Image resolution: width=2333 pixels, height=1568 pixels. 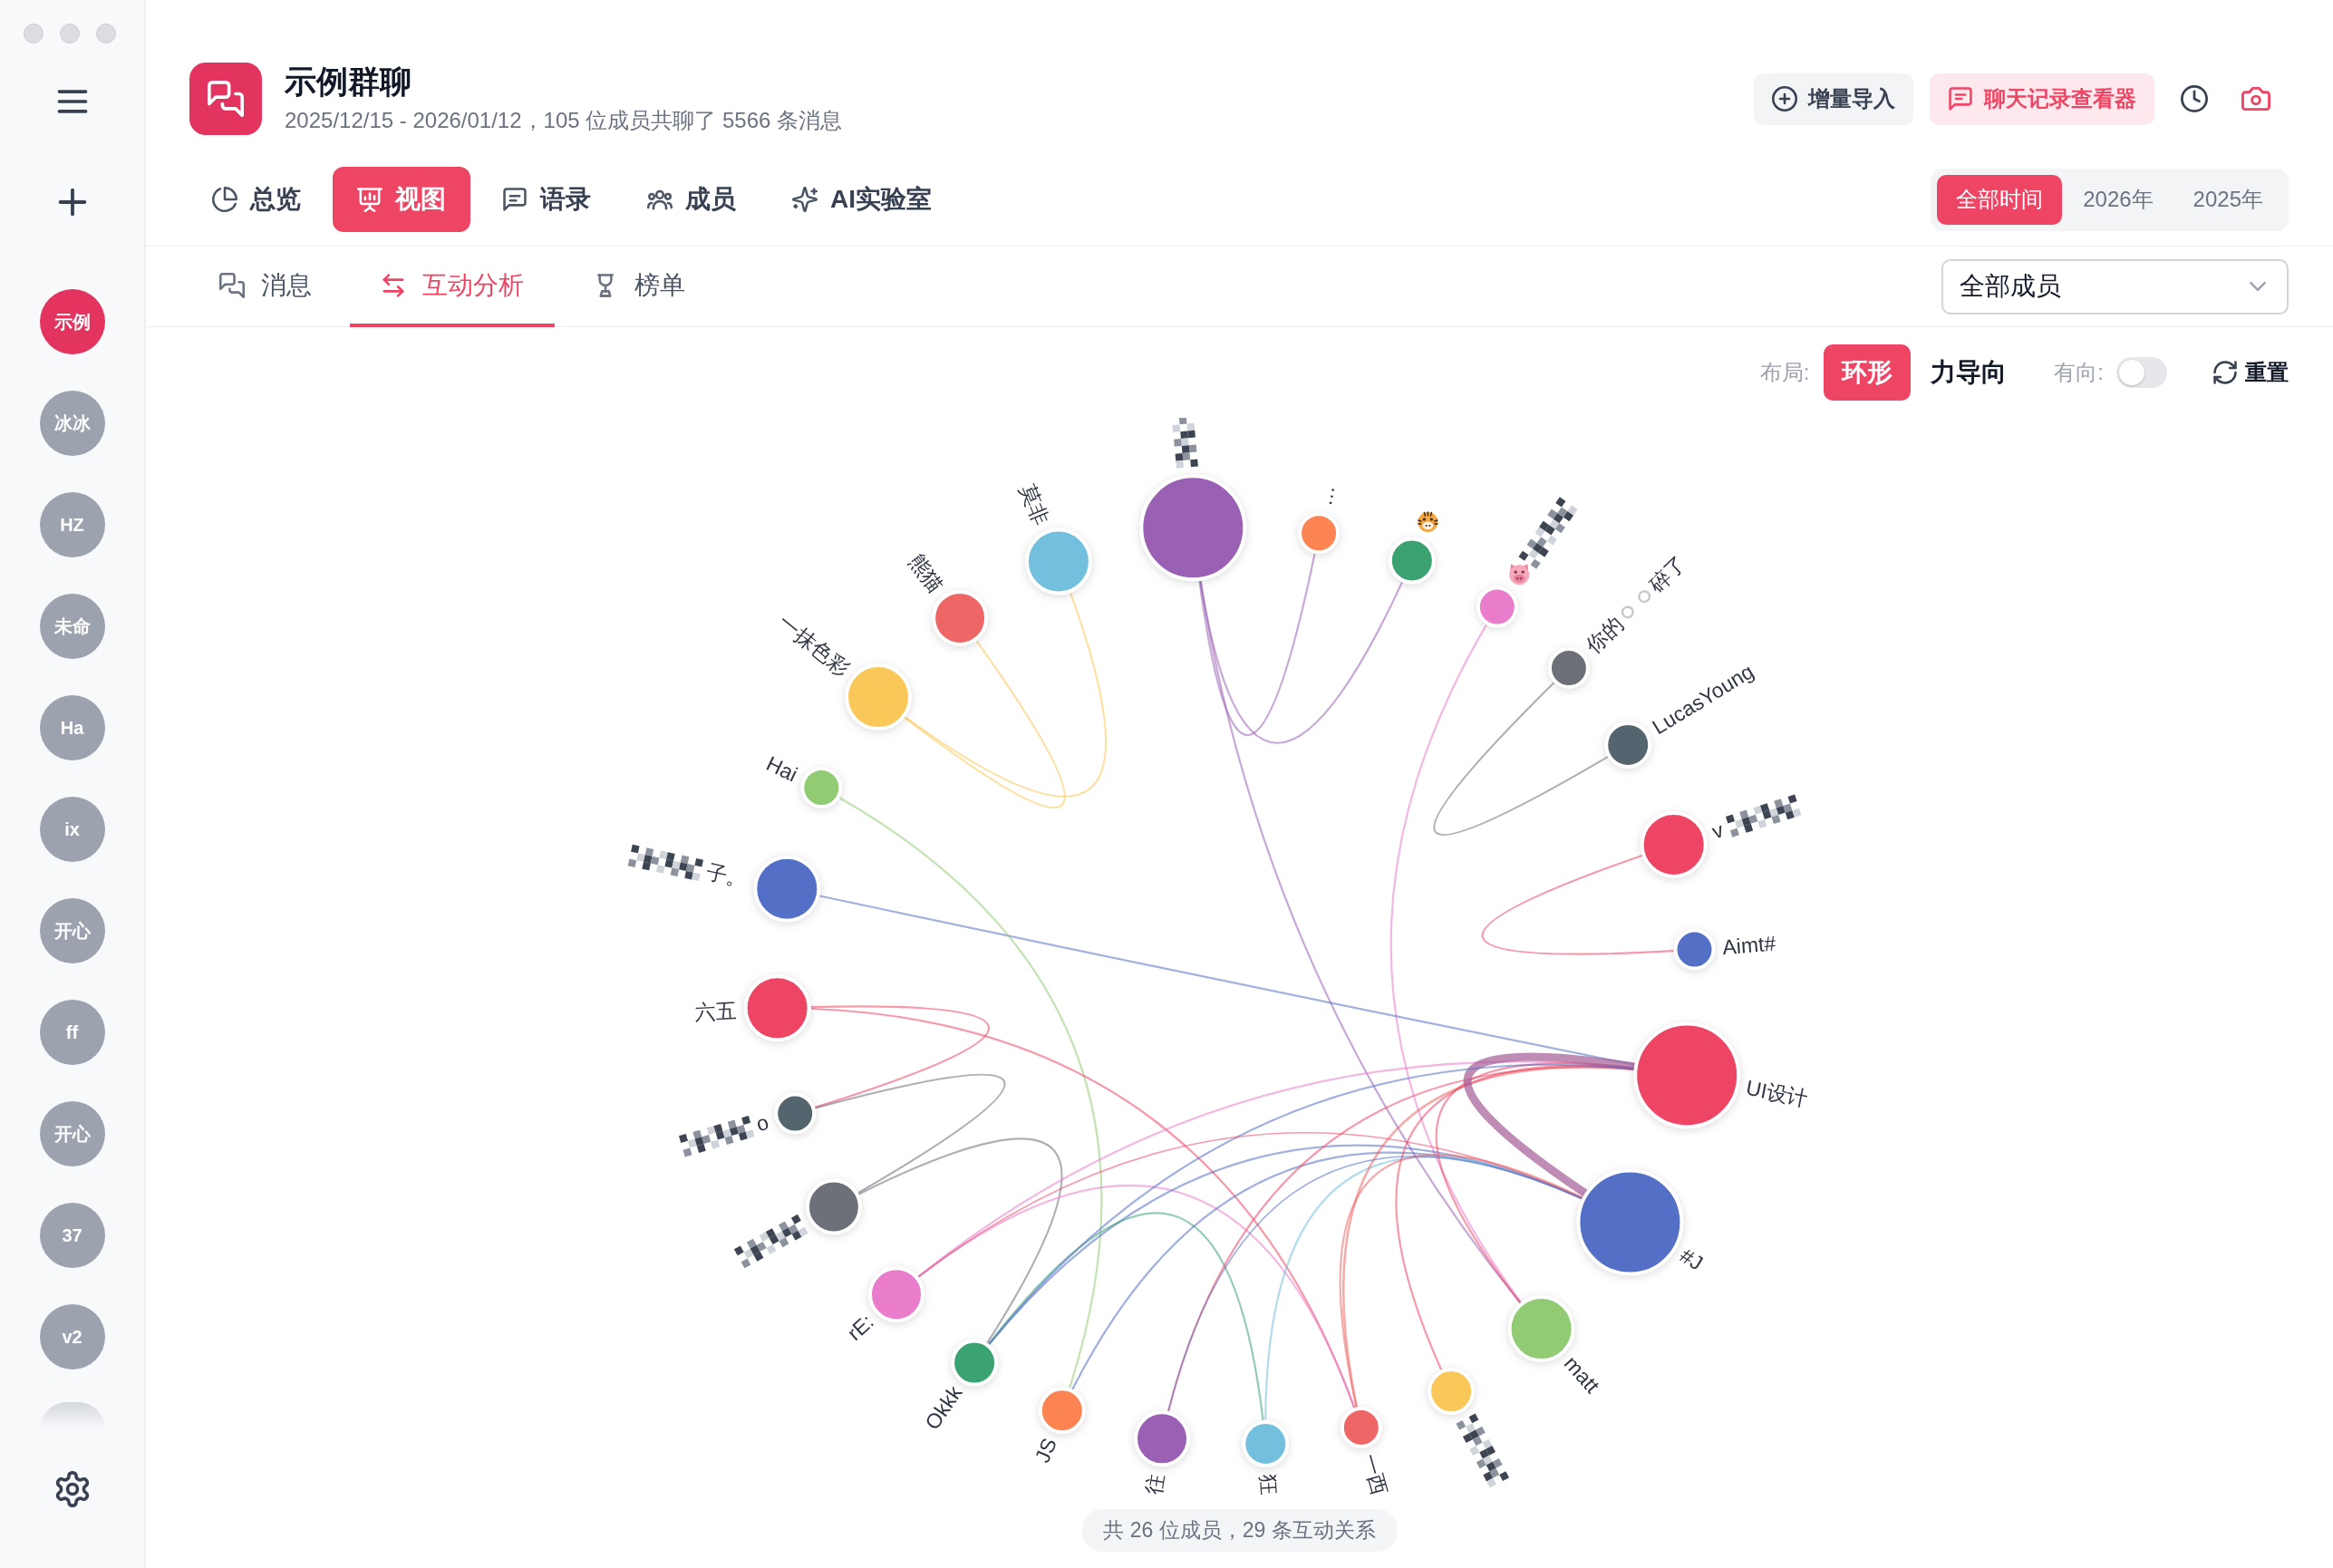 What do you see at coordinates (266, 287) in the screenshot?
I see `analysis-tab: 消息` at bounding box center [266, 287].